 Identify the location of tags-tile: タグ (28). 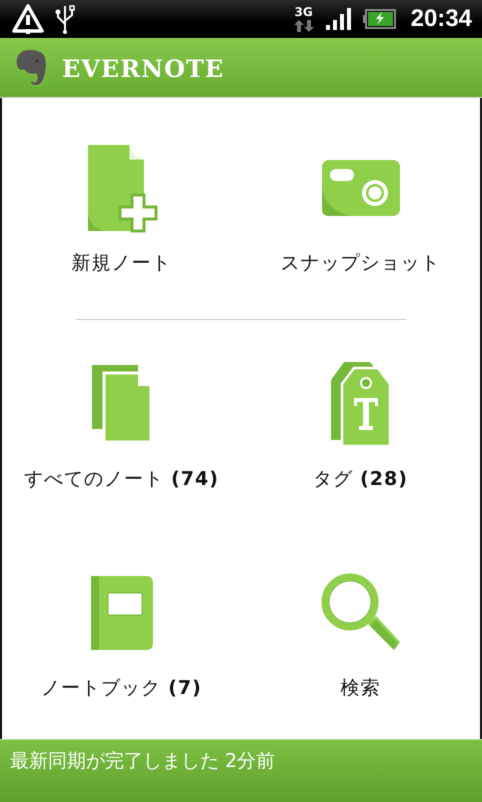
(360, 424).